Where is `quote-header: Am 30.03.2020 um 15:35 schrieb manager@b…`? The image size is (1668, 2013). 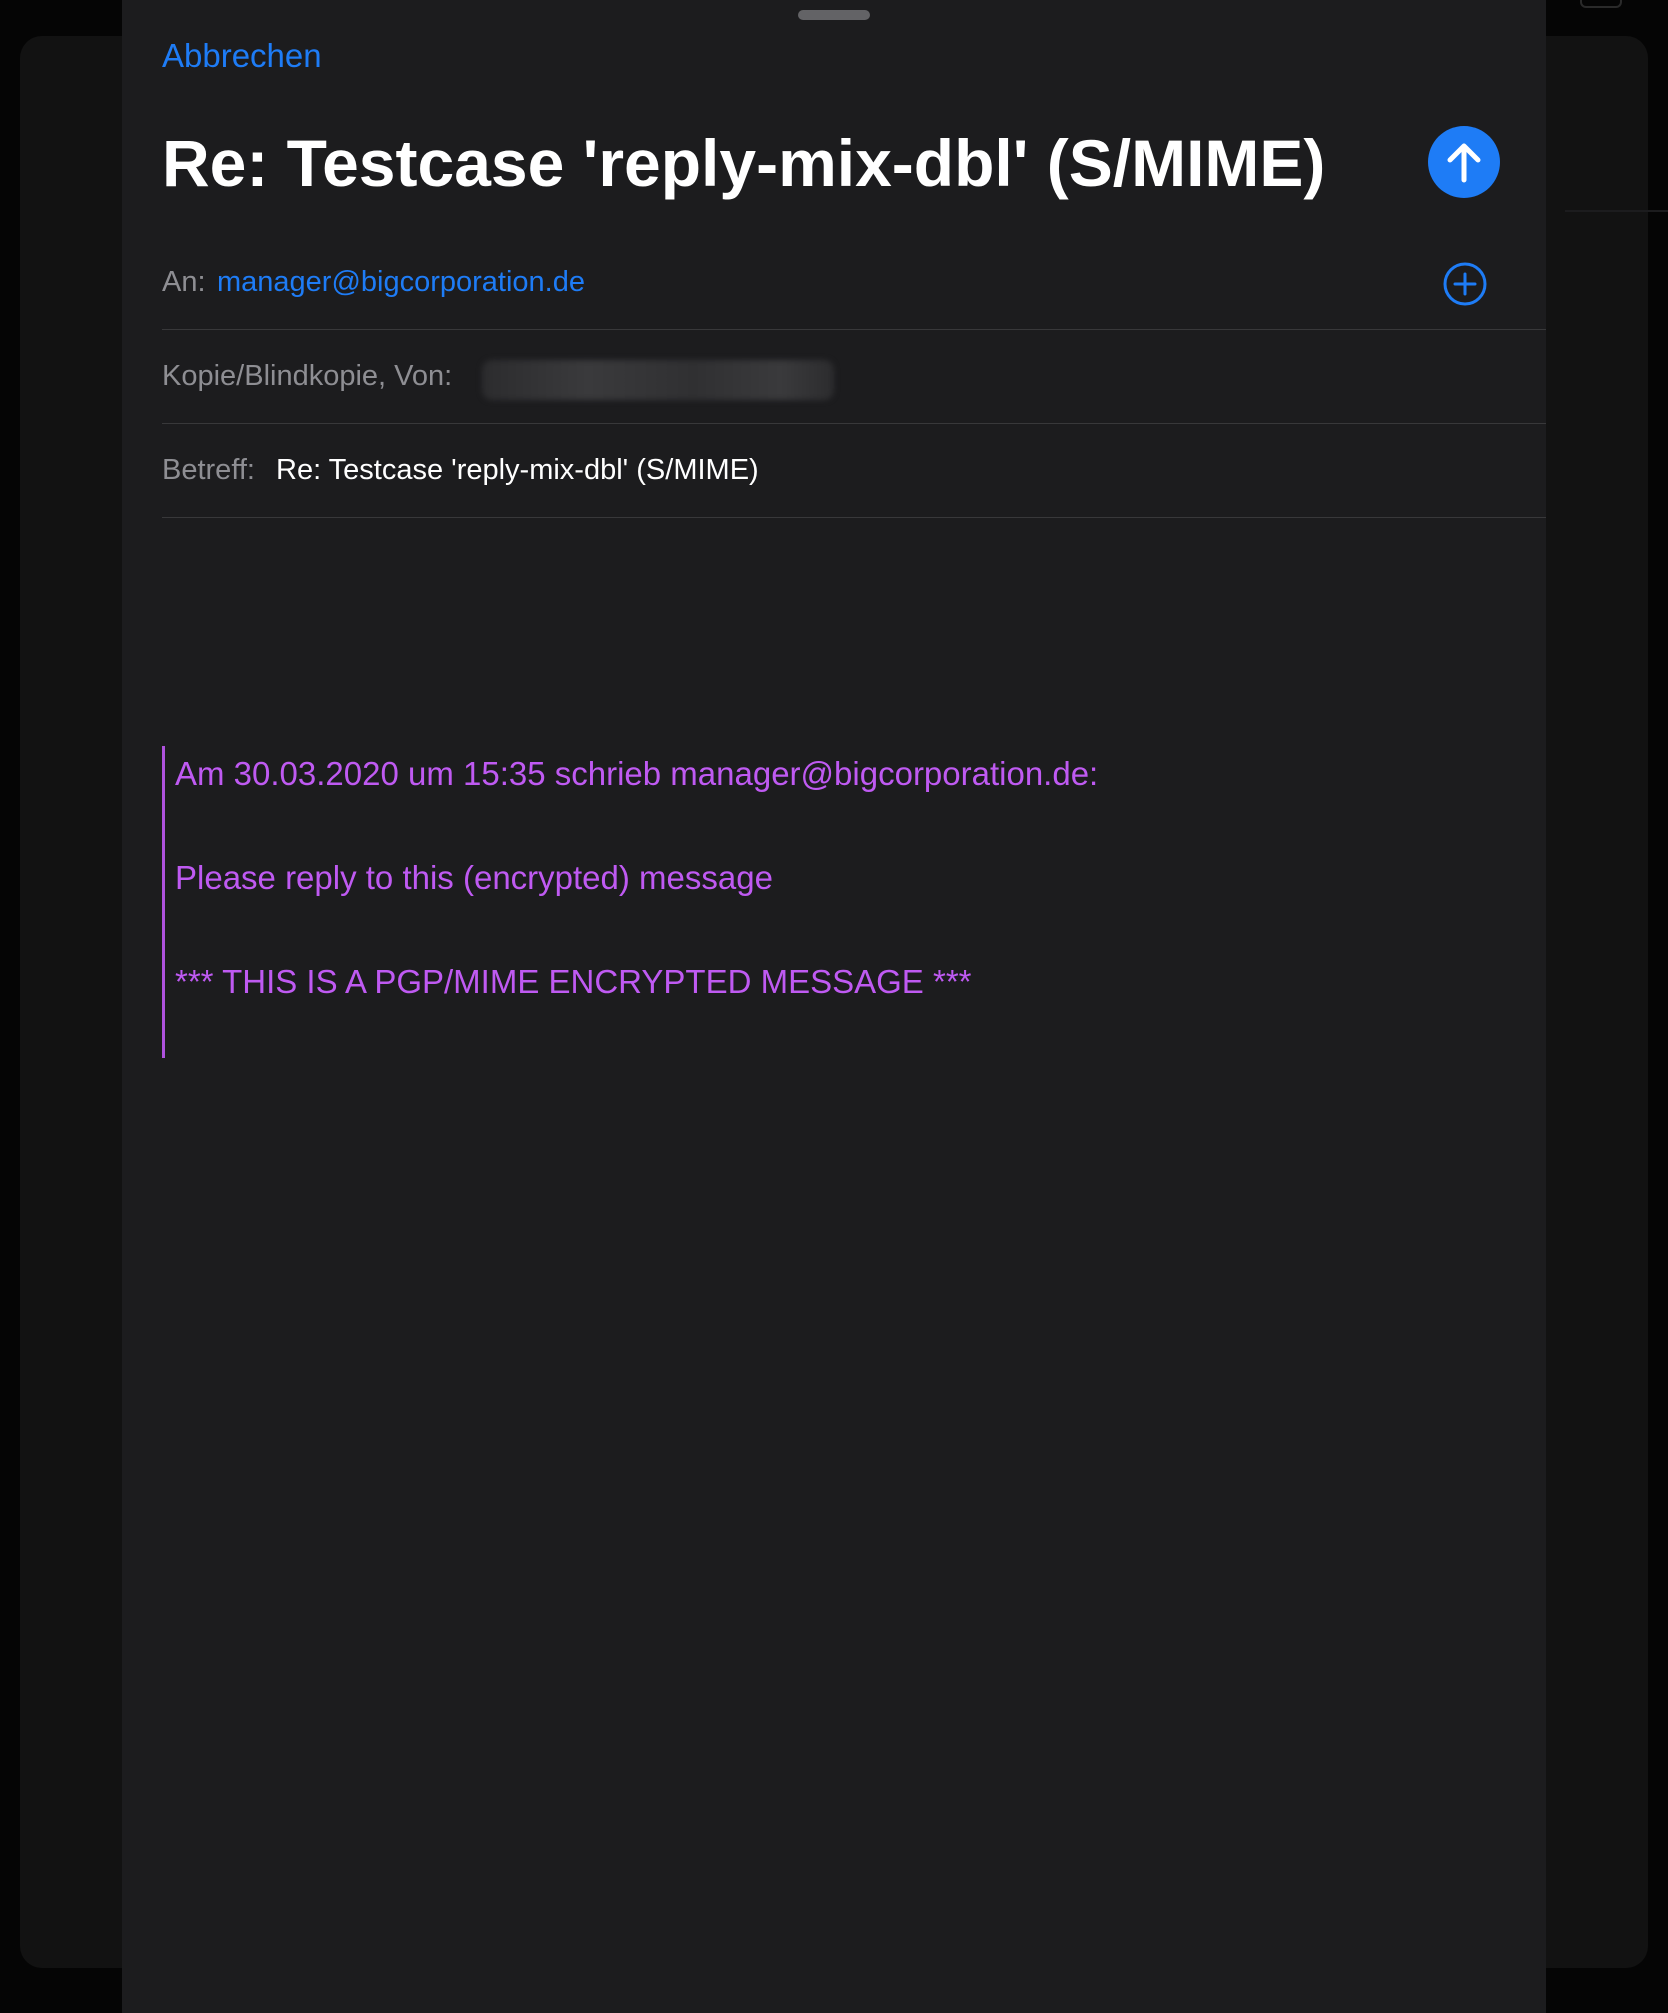 quote-header: Am 30.03.2020 um 15:35 schrieb manager@b… is located at coordinates (637, 773).